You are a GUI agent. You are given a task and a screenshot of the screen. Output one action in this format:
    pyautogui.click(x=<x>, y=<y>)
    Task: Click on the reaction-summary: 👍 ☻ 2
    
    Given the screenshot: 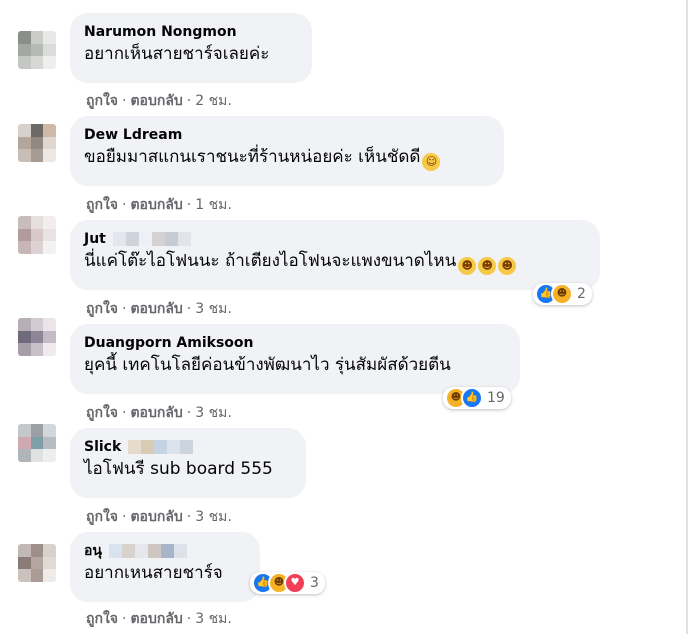 What is the action you would take?
    pyautogui.click(x=562, y=294)
    